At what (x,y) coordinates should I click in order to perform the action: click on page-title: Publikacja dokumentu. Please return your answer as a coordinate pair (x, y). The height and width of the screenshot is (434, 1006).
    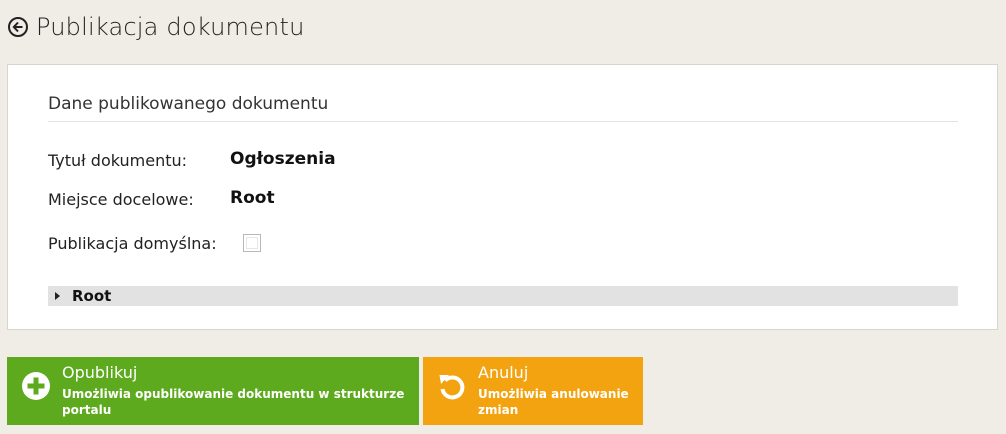
    Looking at the image, I should click on (170, 27).